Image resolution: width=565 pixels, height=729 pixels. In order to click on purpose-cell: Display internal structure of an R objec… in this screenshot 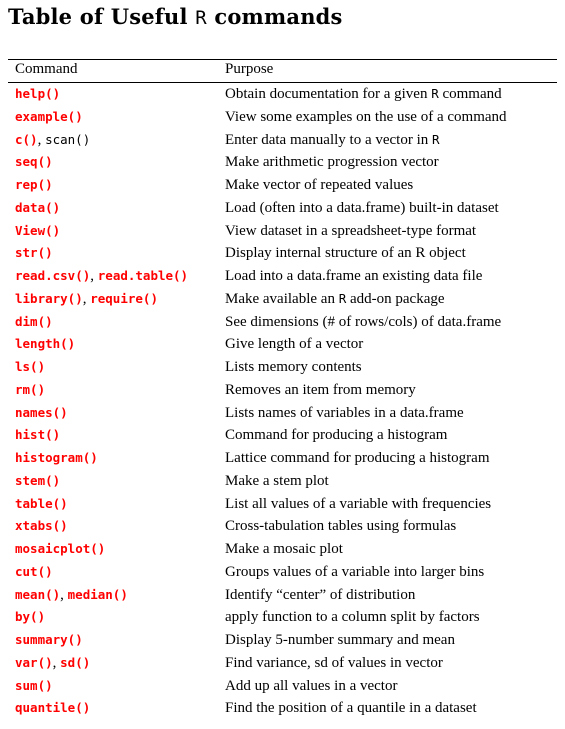, I will do `click(345, 253)`.